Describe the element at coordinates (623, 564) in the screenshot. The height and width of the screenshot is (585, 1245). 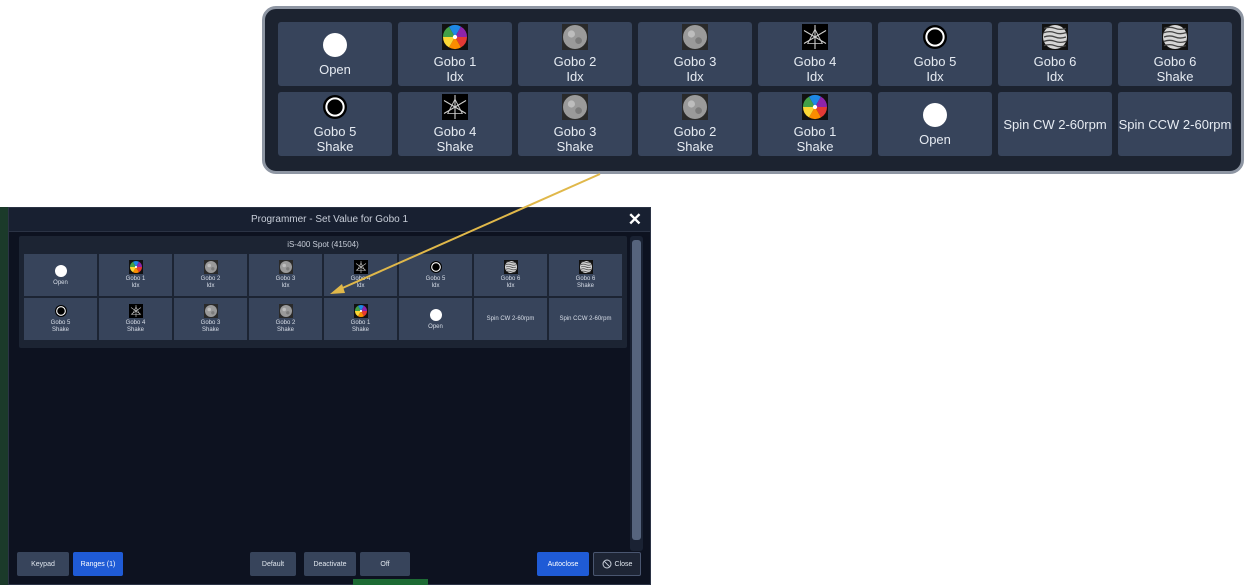
I see `close-button-label: Close` at that location.